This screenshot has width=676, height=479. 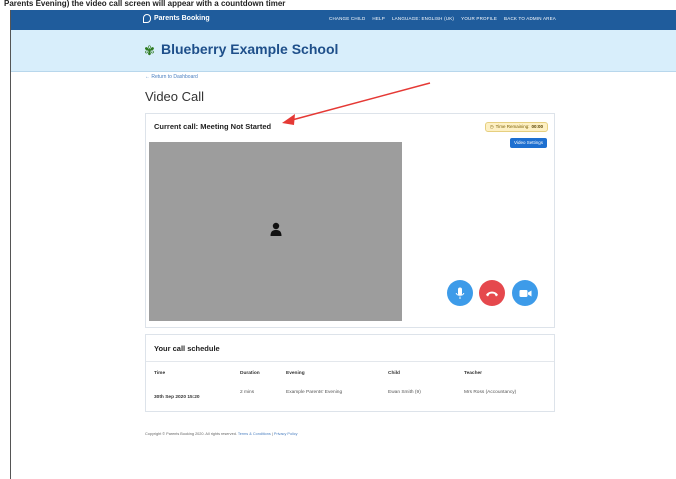 What do you see at coordinates (490, 392) in the screenshot?
I see `row-teacher: Mrs Ross (Accountancy)` at bounding box center [490, 392].